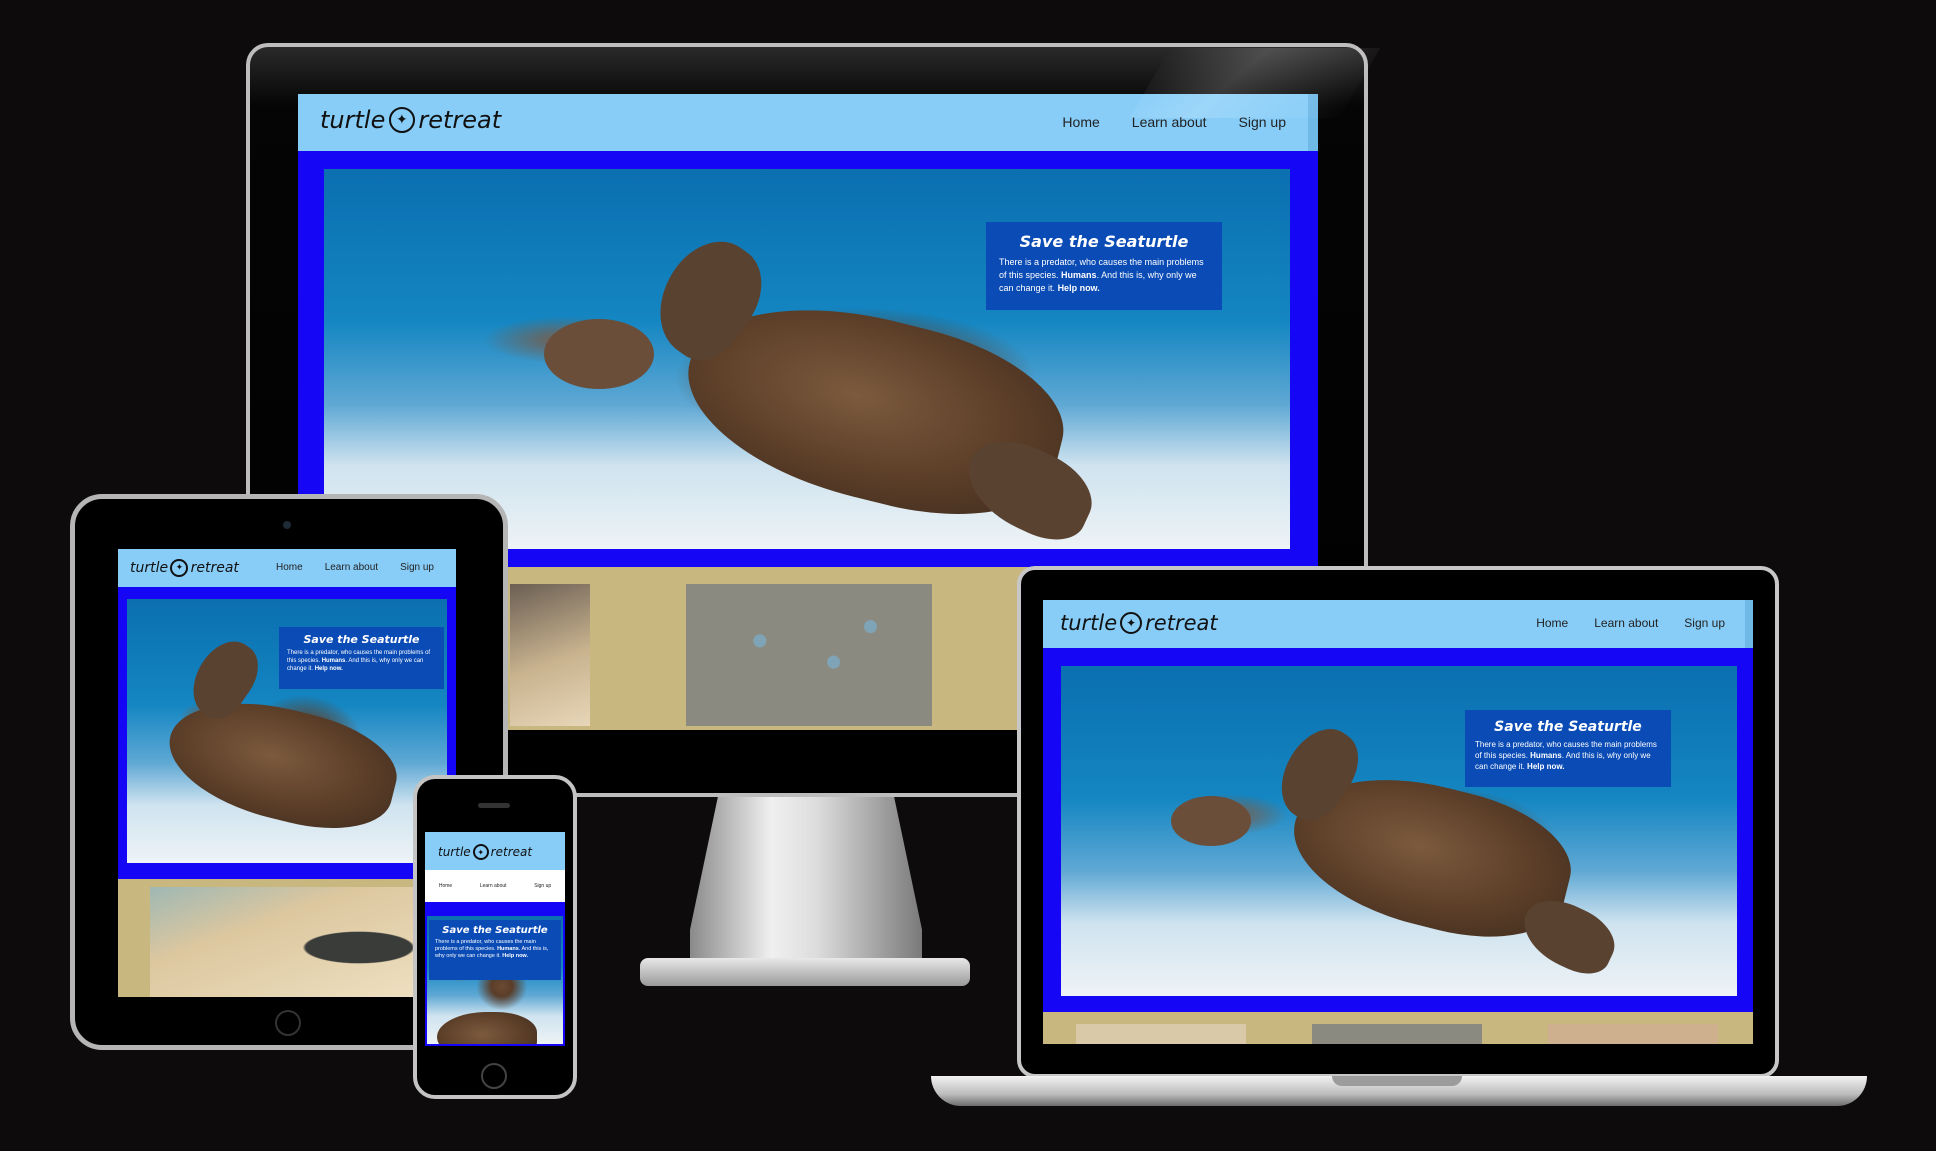 The height and width of the screenshot is (1151, 1936). What do you see at coordinates (494, 805) in the screenshot?
I see `phone-speaker` at bounding box center [494, 805].